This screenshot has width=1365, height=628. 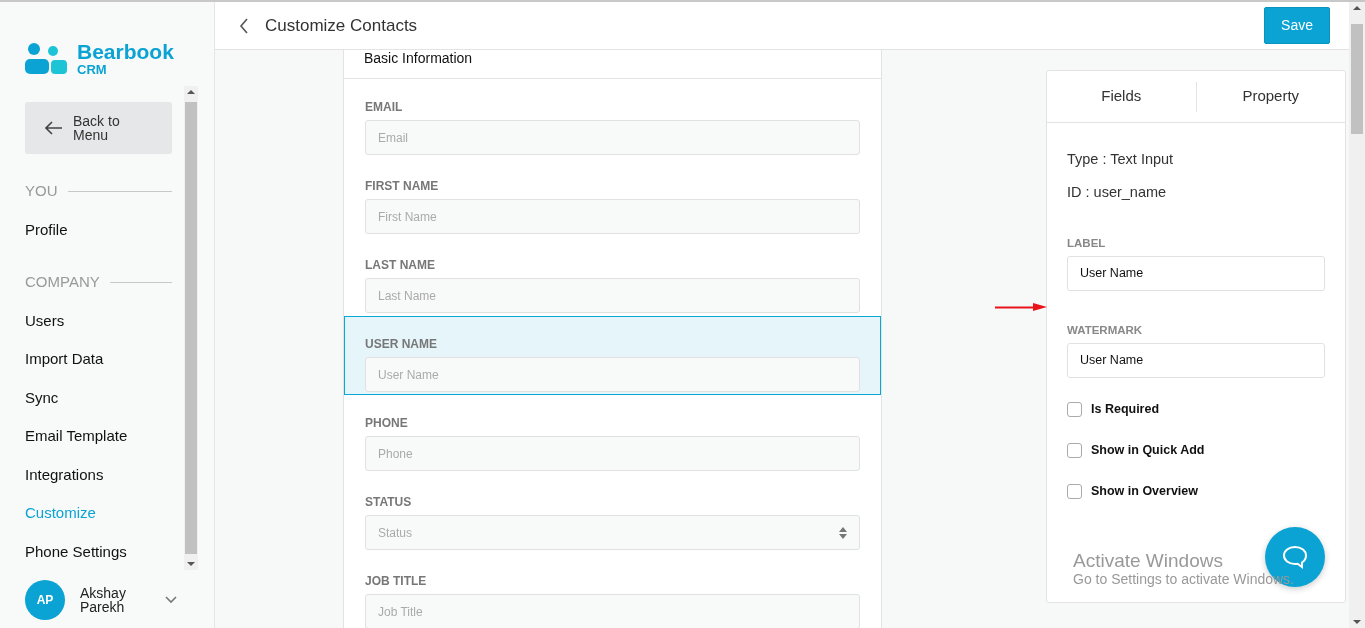 What do you see at coordinates (62, 282) in the screenshot?
I see `section-heading: COMPANY` at bounding box center [62, 282].